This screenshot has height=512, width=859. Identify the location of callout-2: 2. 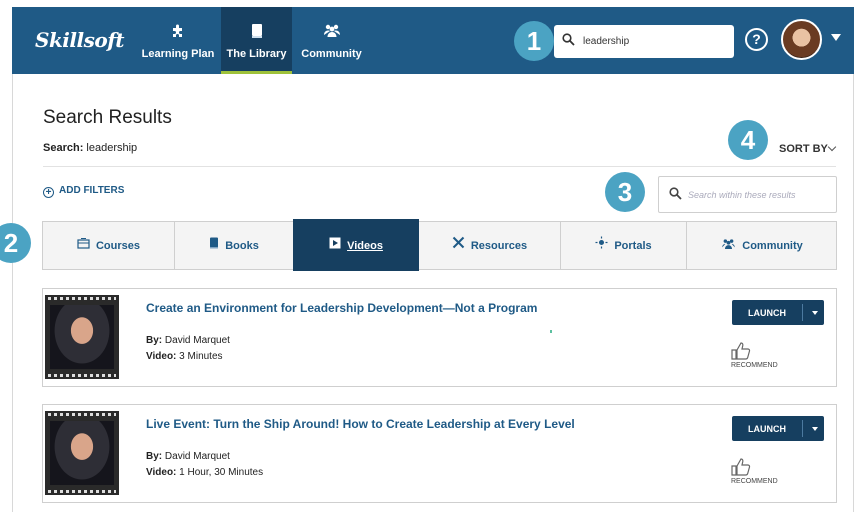
(15, 243).